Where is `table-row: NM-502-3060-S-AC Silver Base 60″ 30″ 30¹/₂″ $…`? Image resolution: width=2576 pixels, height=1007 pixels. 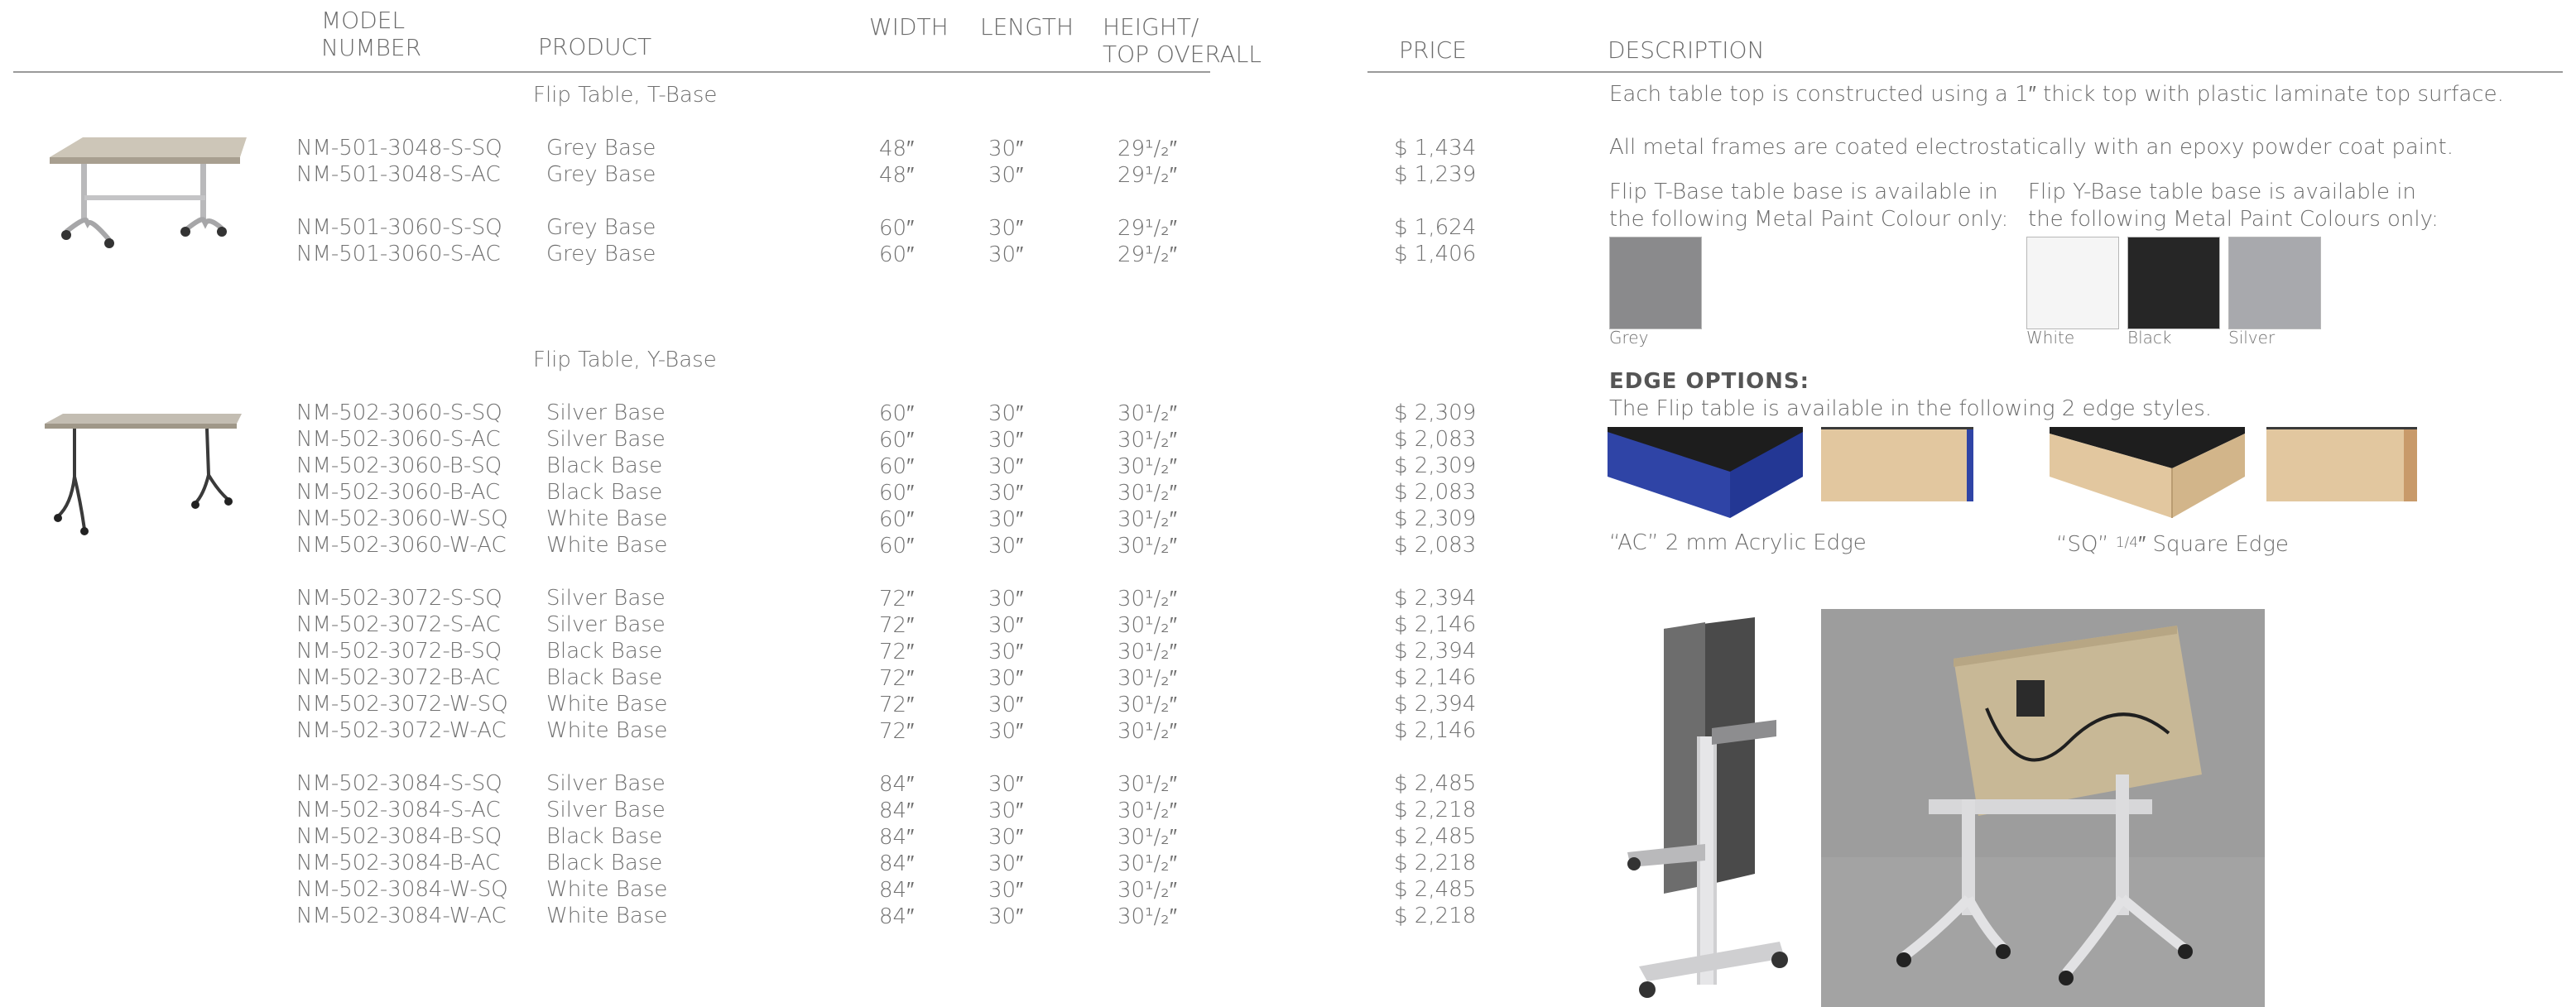 table-row: NM-502-3060-S-AC Silver Base 60″ 30″ 30¹/₂″ $… is located at coordinates (745, 440).